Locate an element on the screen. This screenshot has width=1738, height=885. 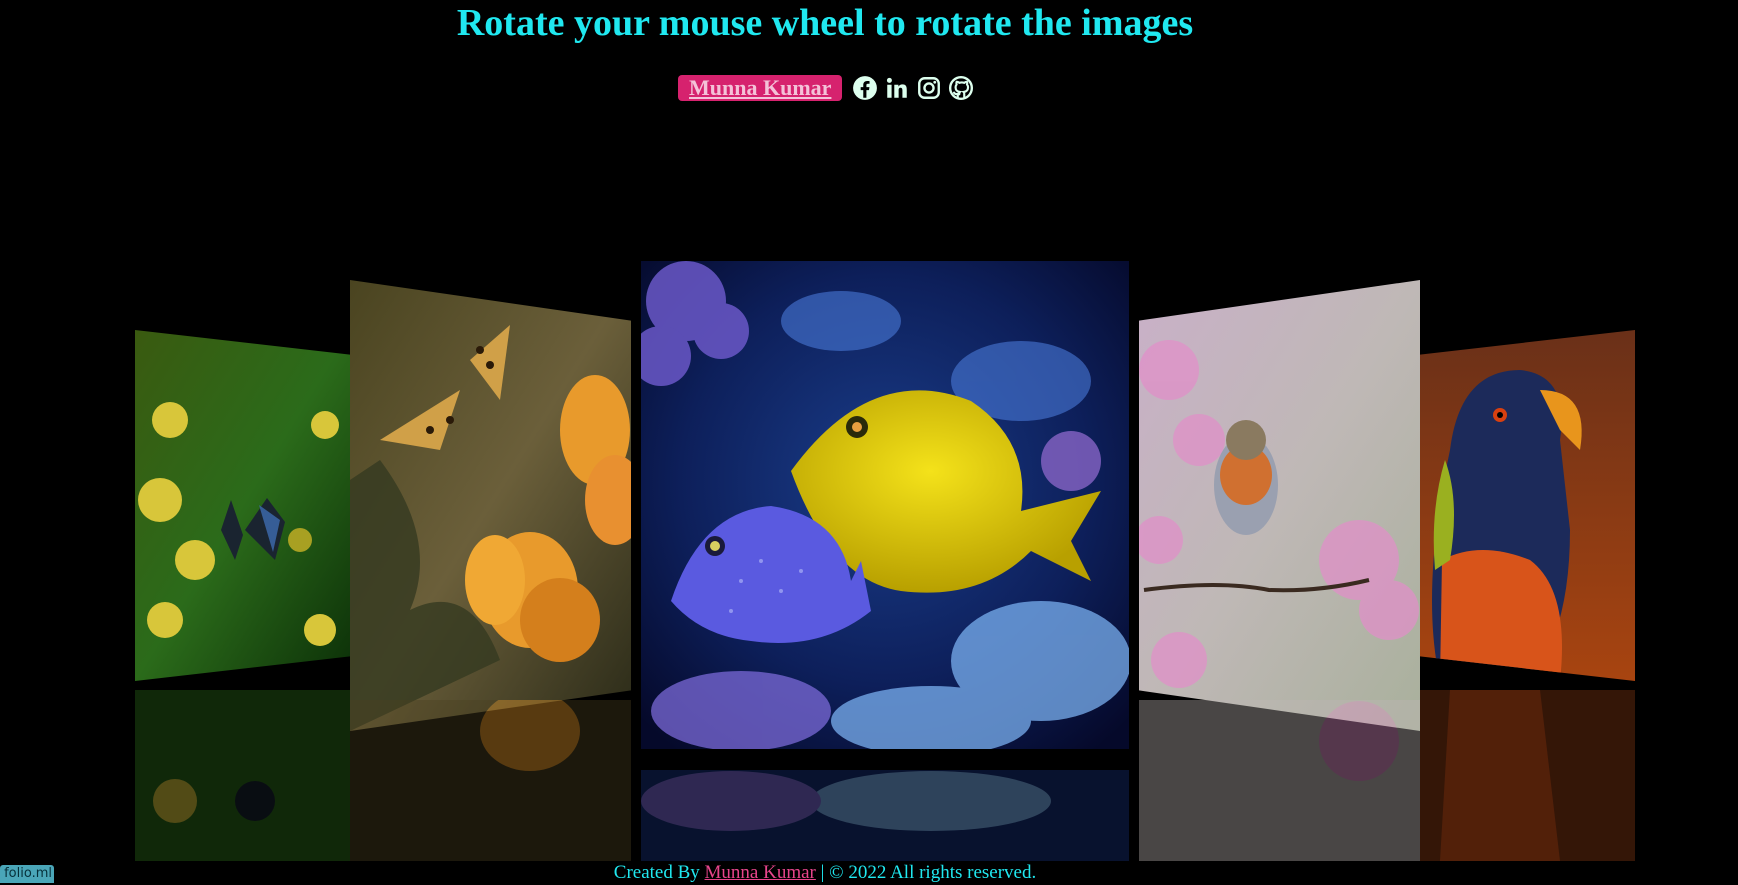
footer-prefix: Created By is located at coordinates (656, 872).